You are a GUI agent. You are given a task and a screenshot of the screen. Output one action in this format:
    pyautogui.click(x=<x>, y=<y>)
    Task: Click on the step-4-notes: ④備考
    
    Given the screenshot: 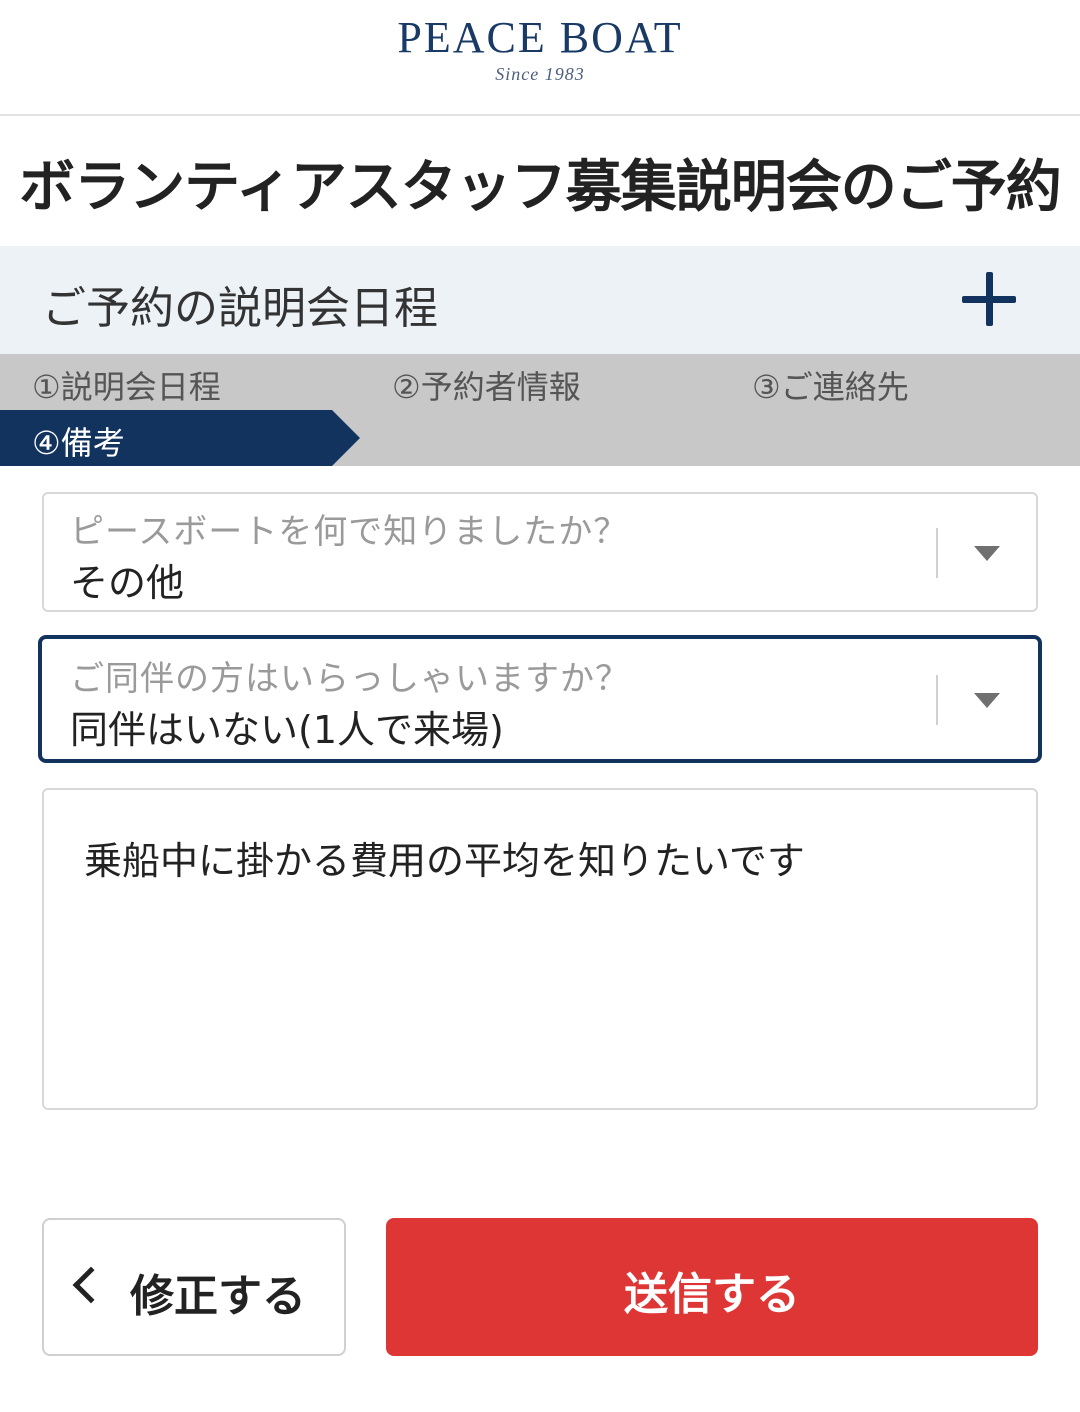 What is the action you would take?
    pyautogui.click(x=78, y=443)
    